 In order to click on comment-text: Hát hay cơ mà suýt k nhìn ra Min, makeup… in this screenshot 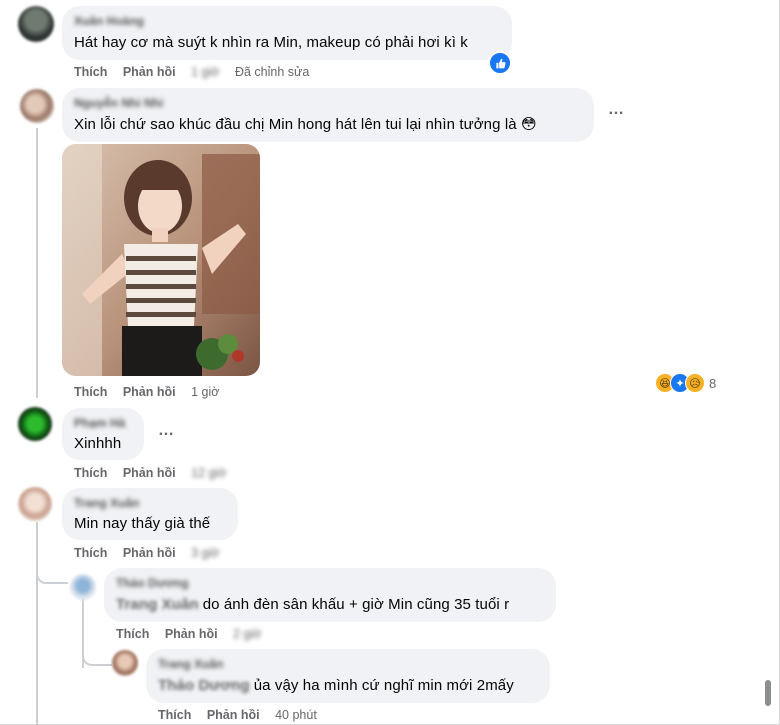, I will do `click(271, 42)`.